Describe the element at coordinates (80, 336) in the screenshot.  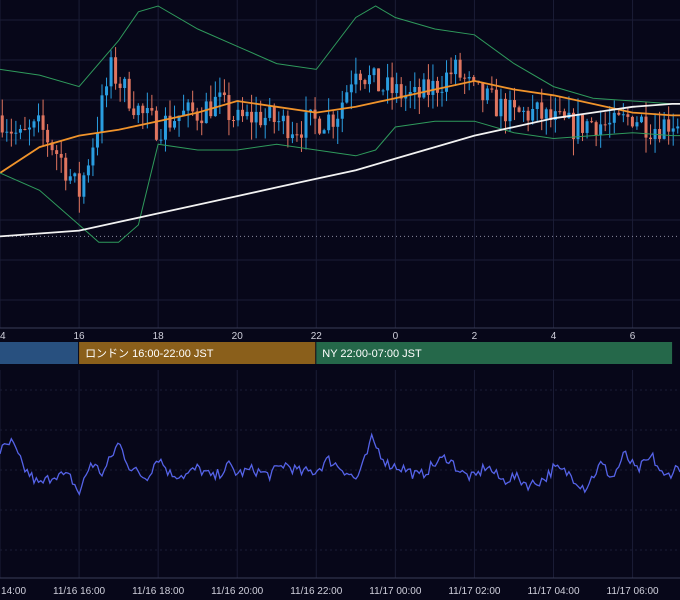
I see `x-tick-label: 16` at that location.